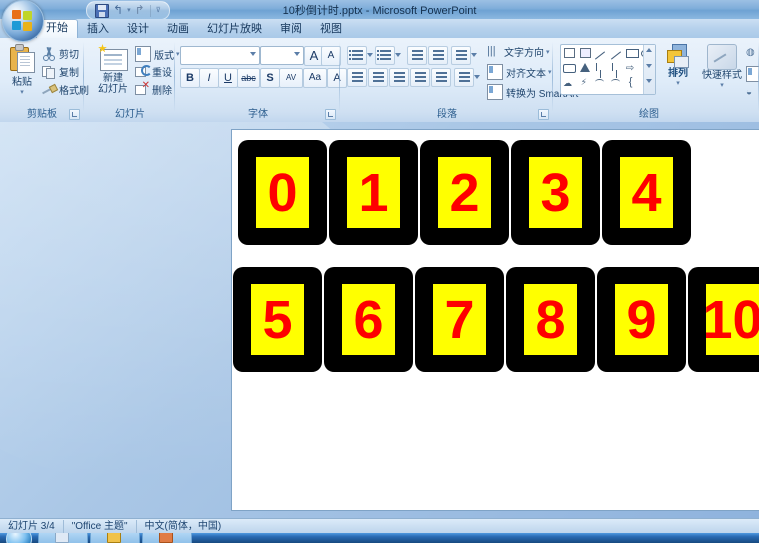 The image size is (759, 543). I want to click on font-size-chevron-down-icon, so click(297, 54).